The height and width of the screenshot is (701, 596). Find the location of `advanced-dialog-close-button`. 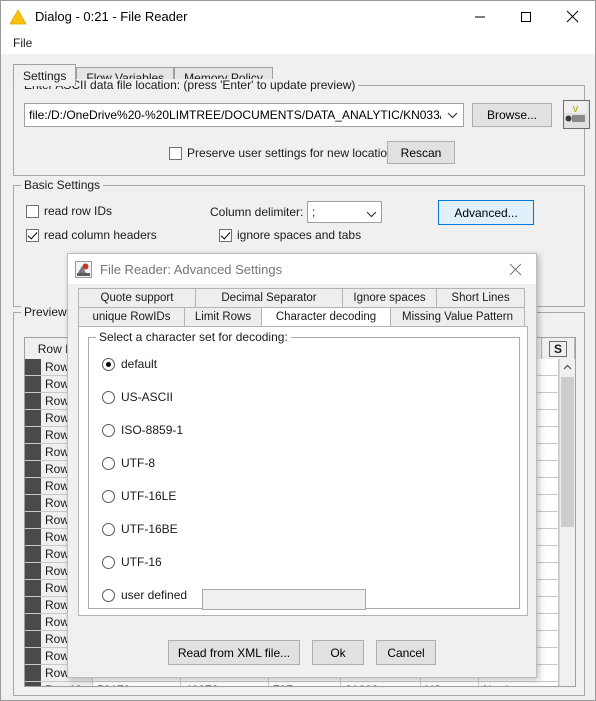

advanced-dialog-close-button is located at coordinates (515, 269).